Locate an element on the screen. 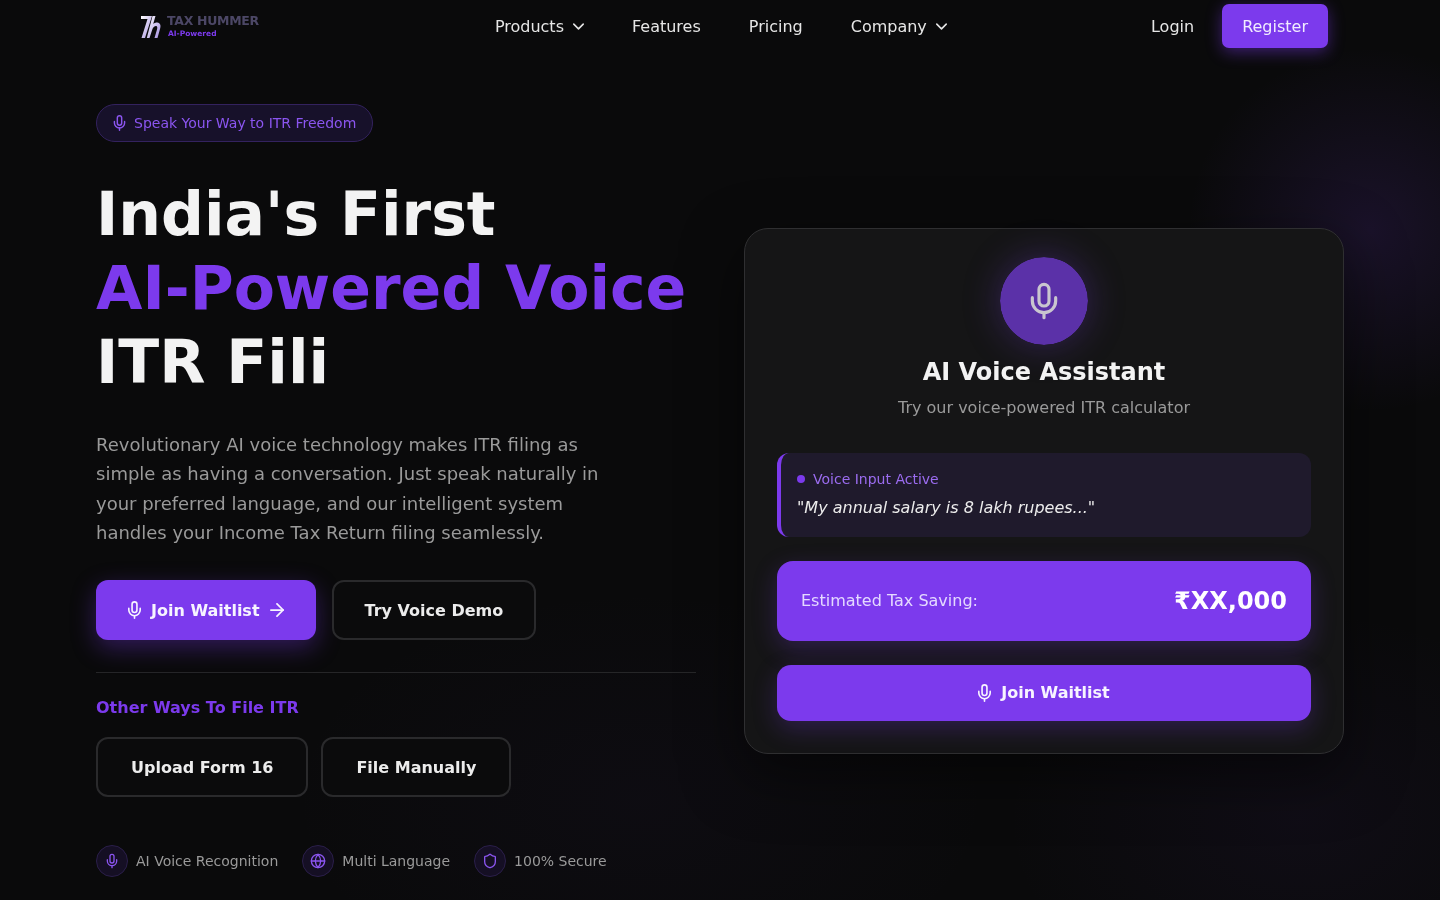 This screenshot has height=900, width=1440. arrow-right-icon is located at coordinates (276, 610).